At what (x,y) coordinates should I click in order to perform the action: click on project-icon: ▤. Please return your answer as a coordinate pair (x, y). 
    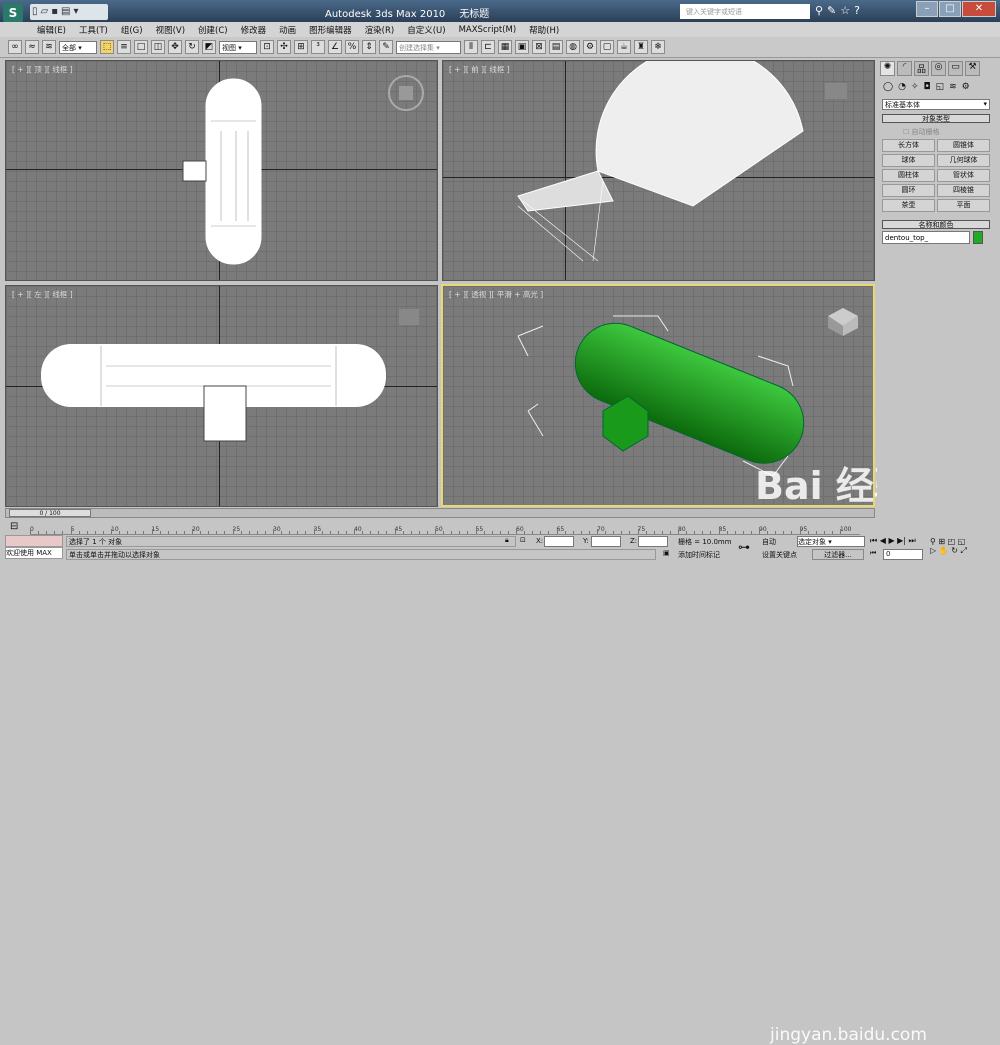
    Looking at the image, I should click on (65, 12).